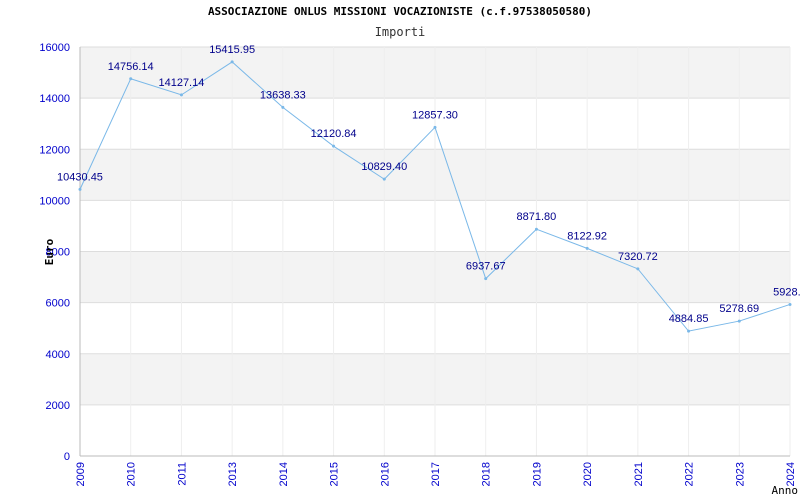 The image size is (800, 500). Describe the element at coordinates (49, 251) in the screenshot. I see `y-axis-title: Euro` at that location.